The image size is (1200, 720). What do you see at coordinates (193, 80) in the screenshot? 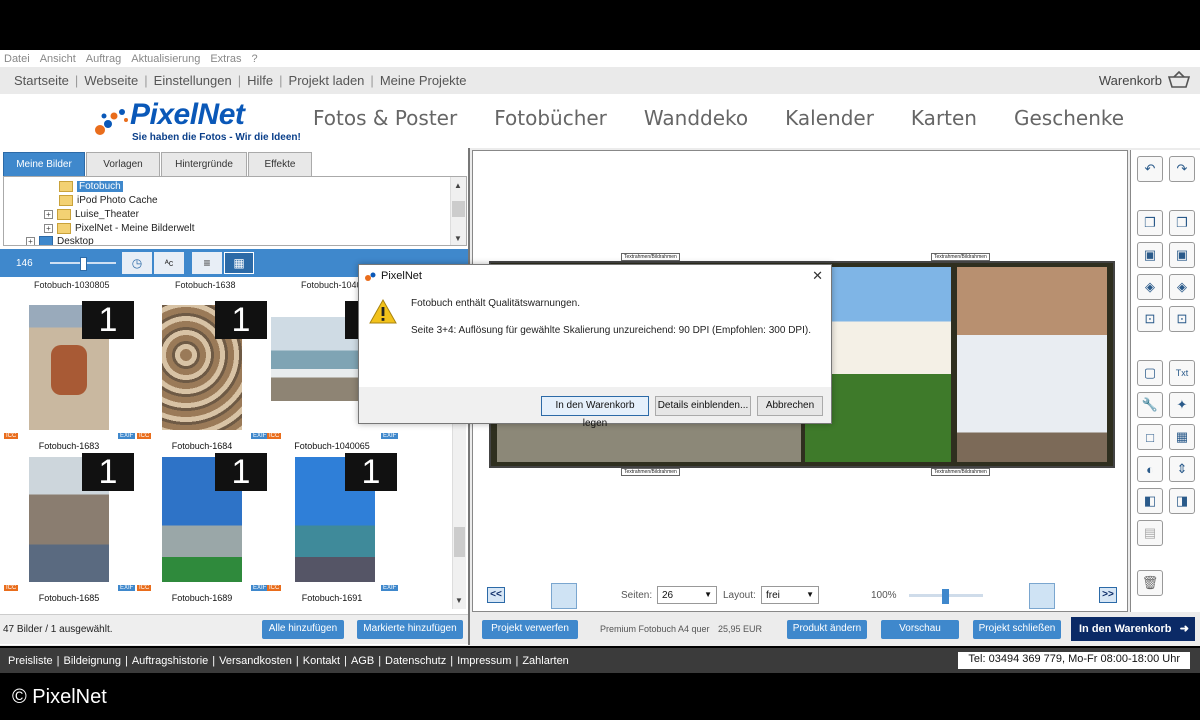
I see `nav-einstellungen: Einstellungen` at bounding box center [193, 80].